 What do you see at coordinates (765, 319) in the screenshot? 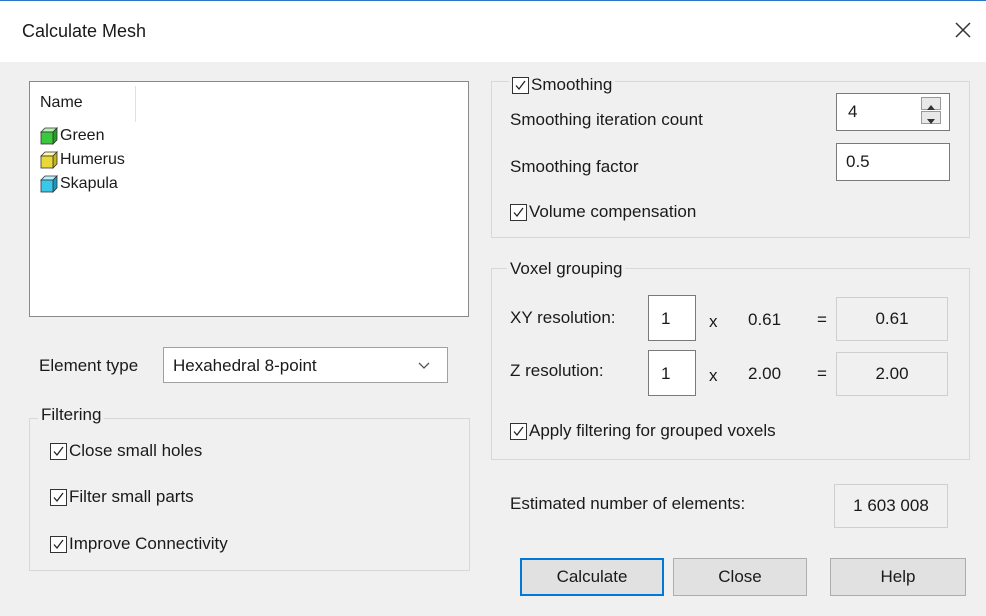
I see `xy-voxel-size: 0.61` at bounding box center [765, 319].